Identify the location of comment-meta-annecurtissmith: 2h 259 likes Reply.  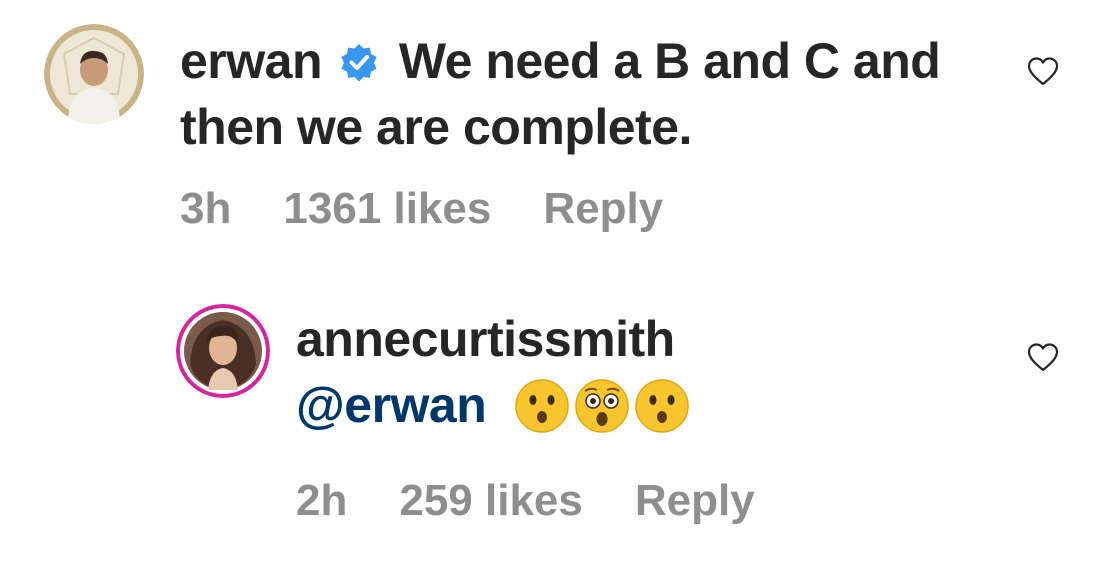
(551, 501).